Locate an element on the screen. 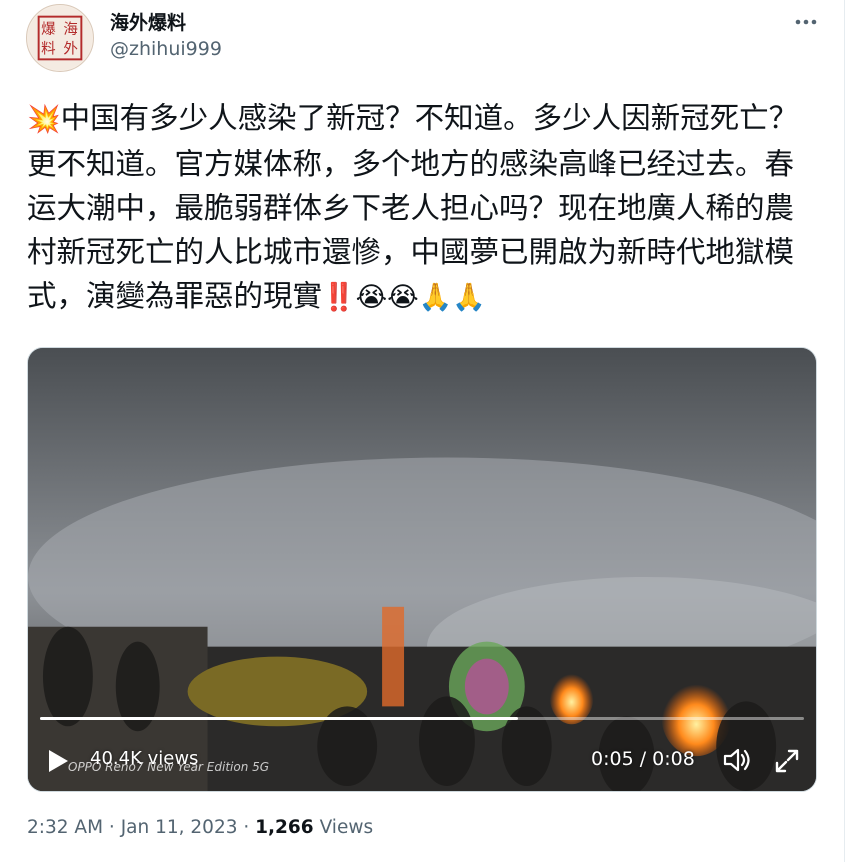 Image resolution: width=845 pixels, height=862 pixels. collision-emoji: 💥 is located at coordinates (44, 119).